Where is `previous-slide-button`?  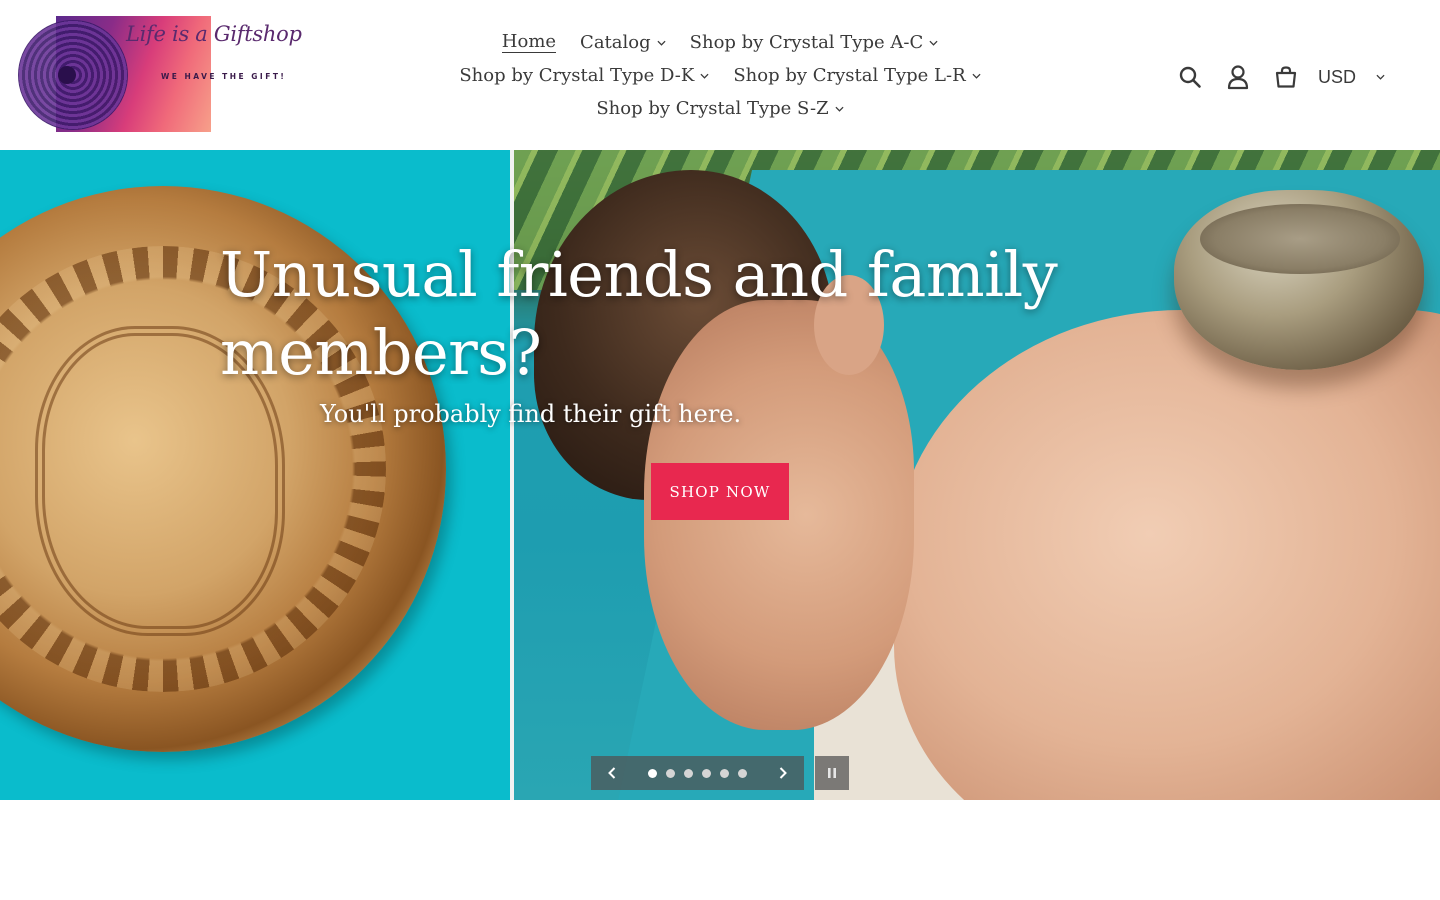 previous-slide-button is located at coordinates (612, 773).